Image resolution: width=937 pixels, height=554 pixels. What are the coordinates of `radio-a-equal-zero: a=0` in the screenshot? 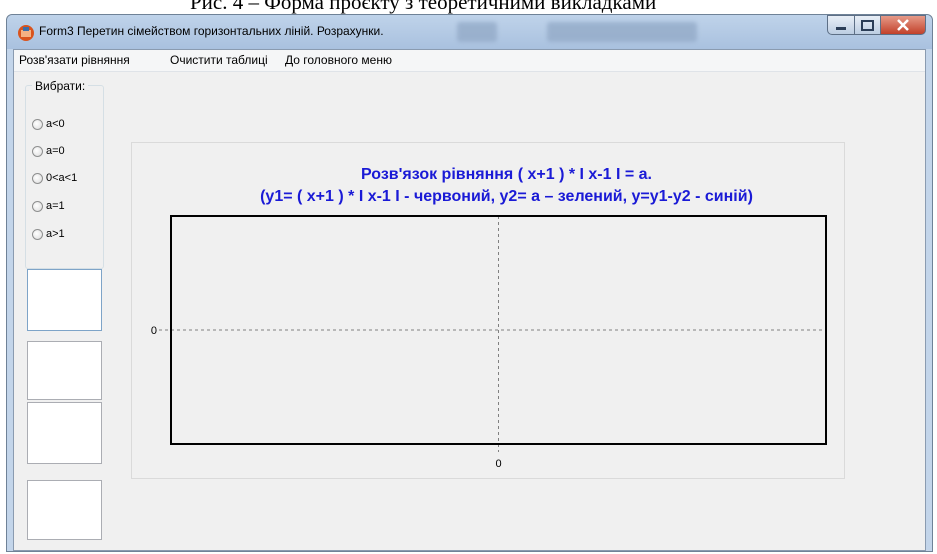 It's located at (48, 151).